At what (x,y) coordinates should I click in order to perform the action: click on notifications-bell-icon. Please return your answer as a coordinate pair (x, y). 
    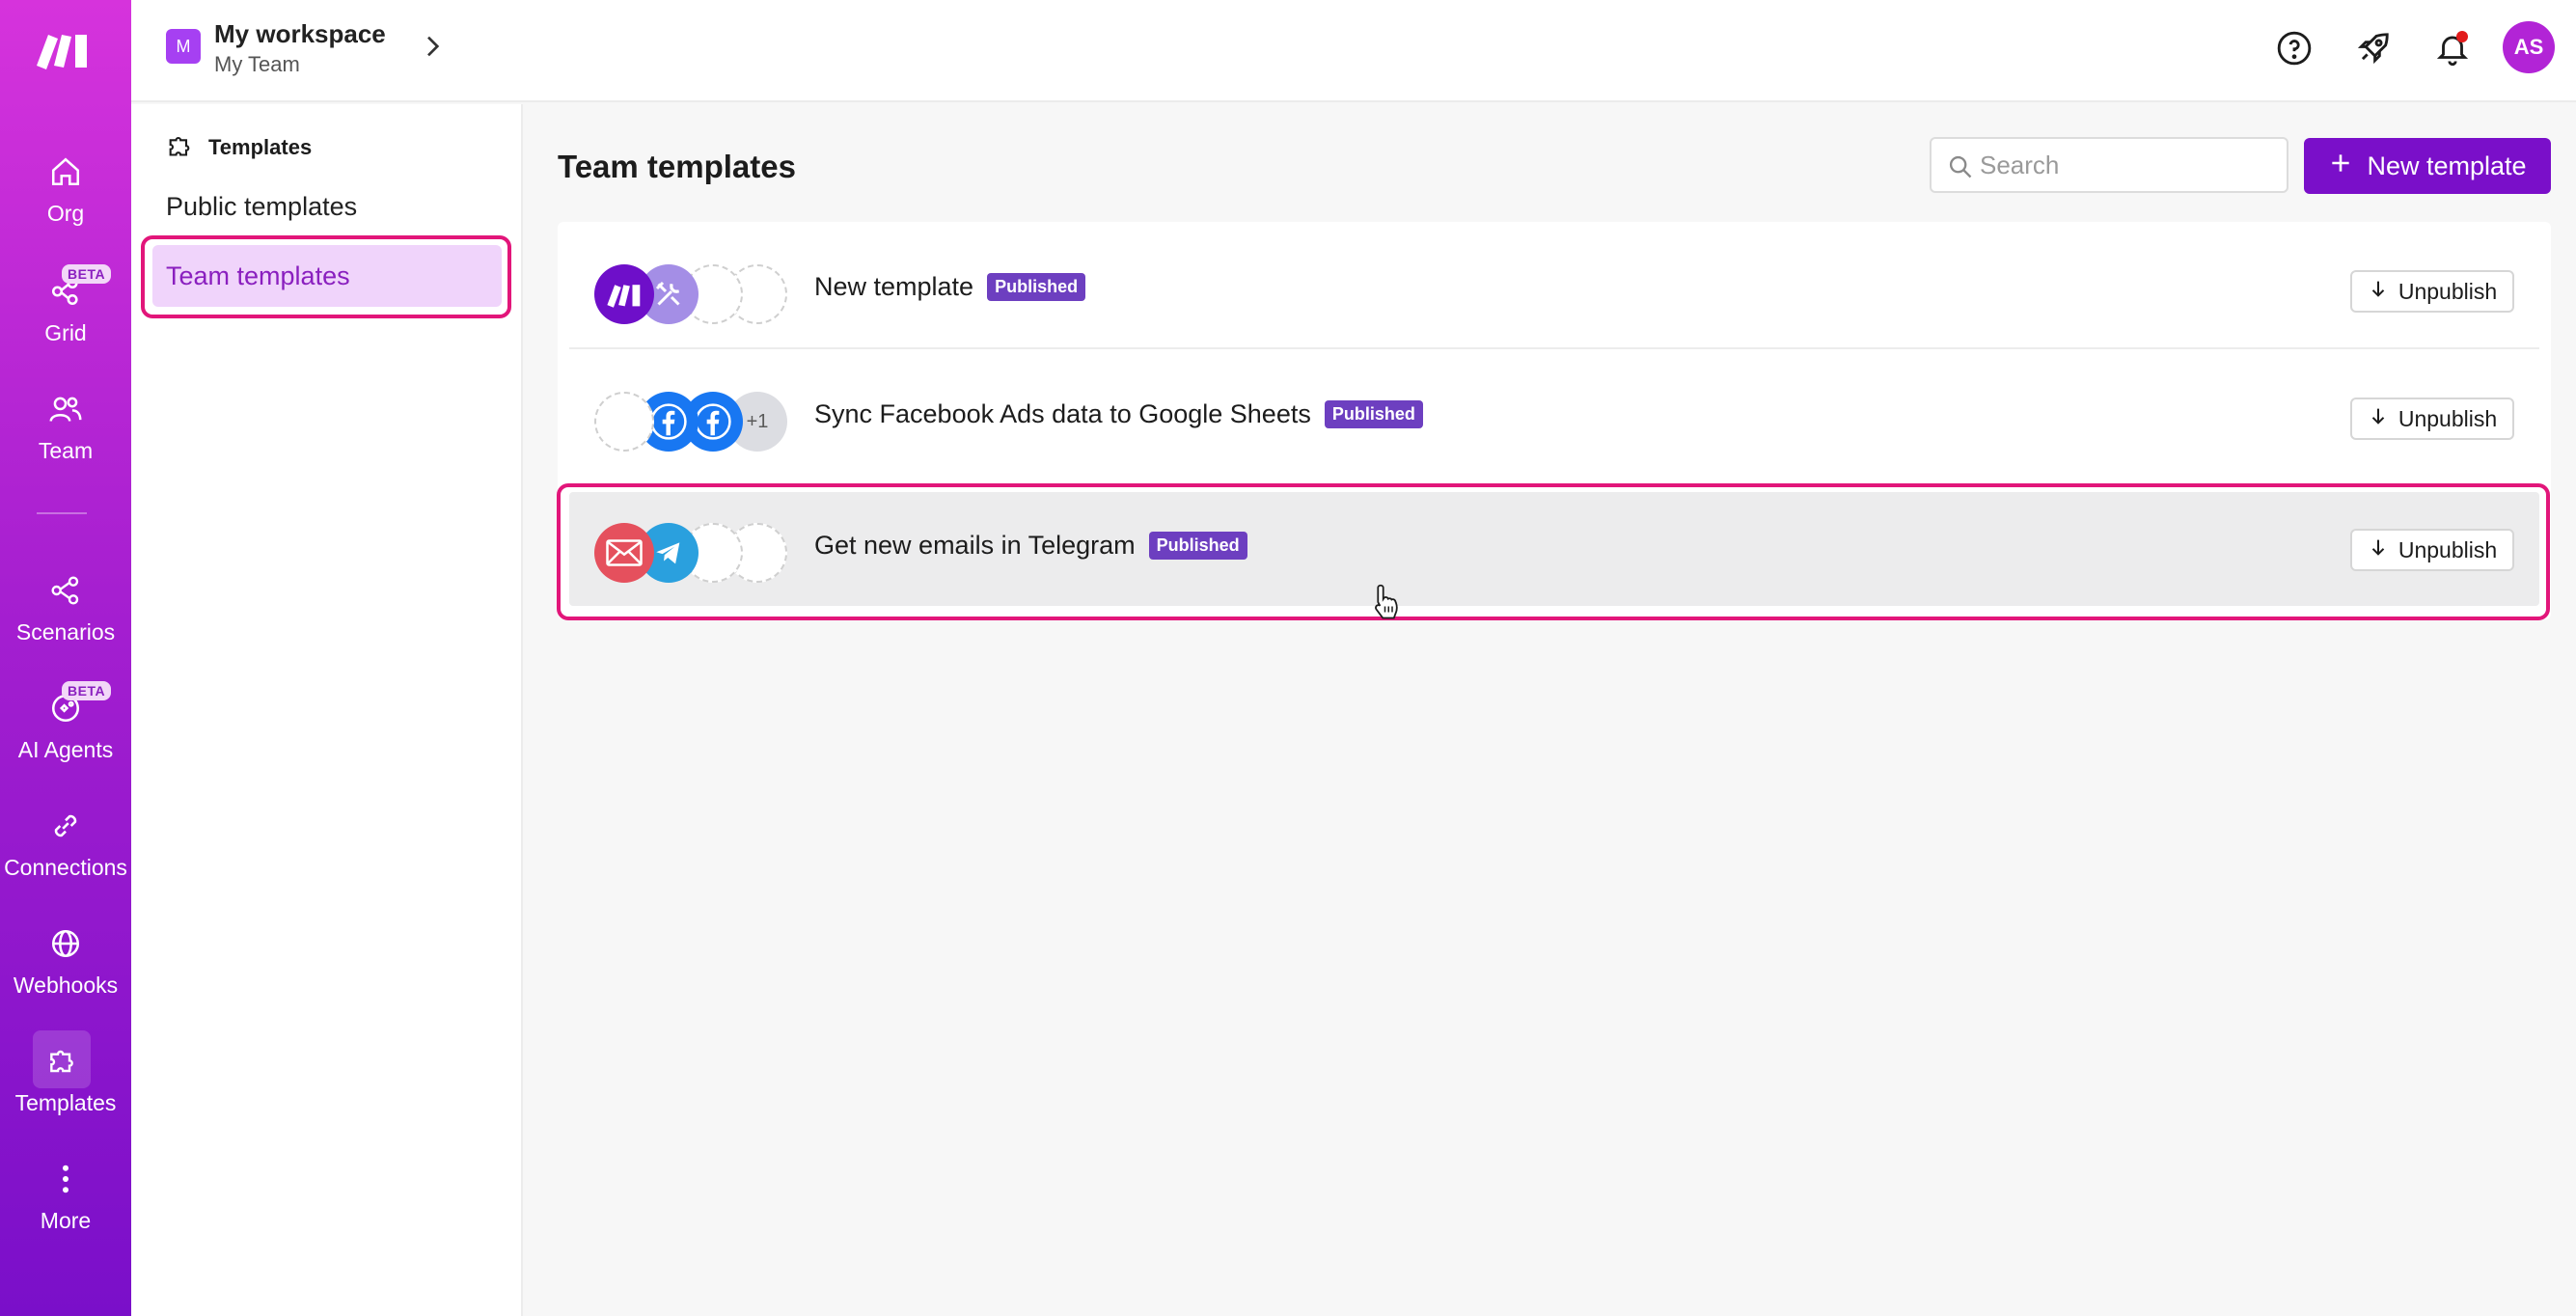
    Looking at the image, I should click on (2453, 48).